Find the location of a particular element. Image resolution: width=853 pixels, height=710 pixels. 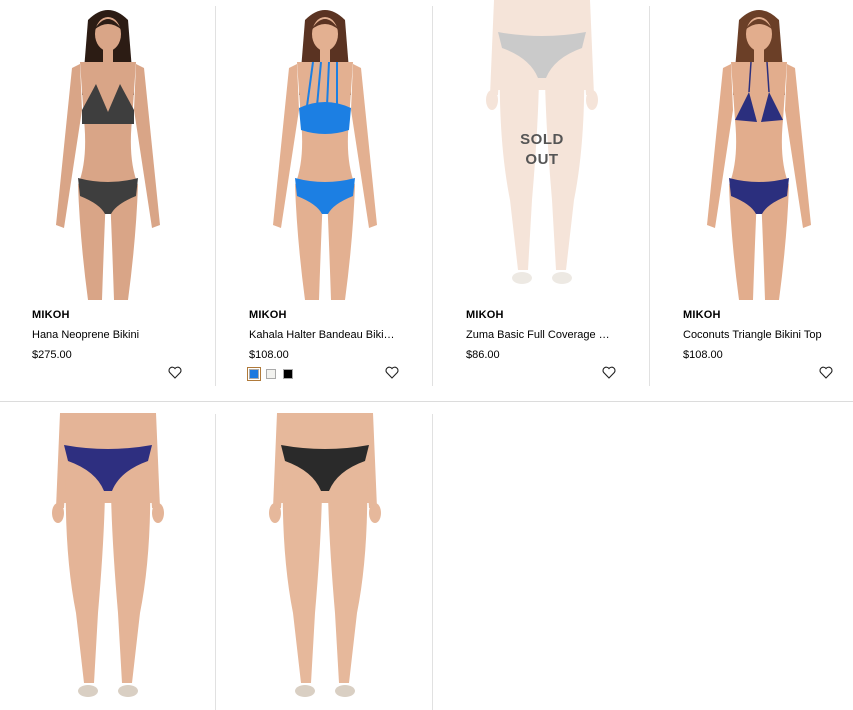

product-price: $86.00 is located at coordinates (483, 355).